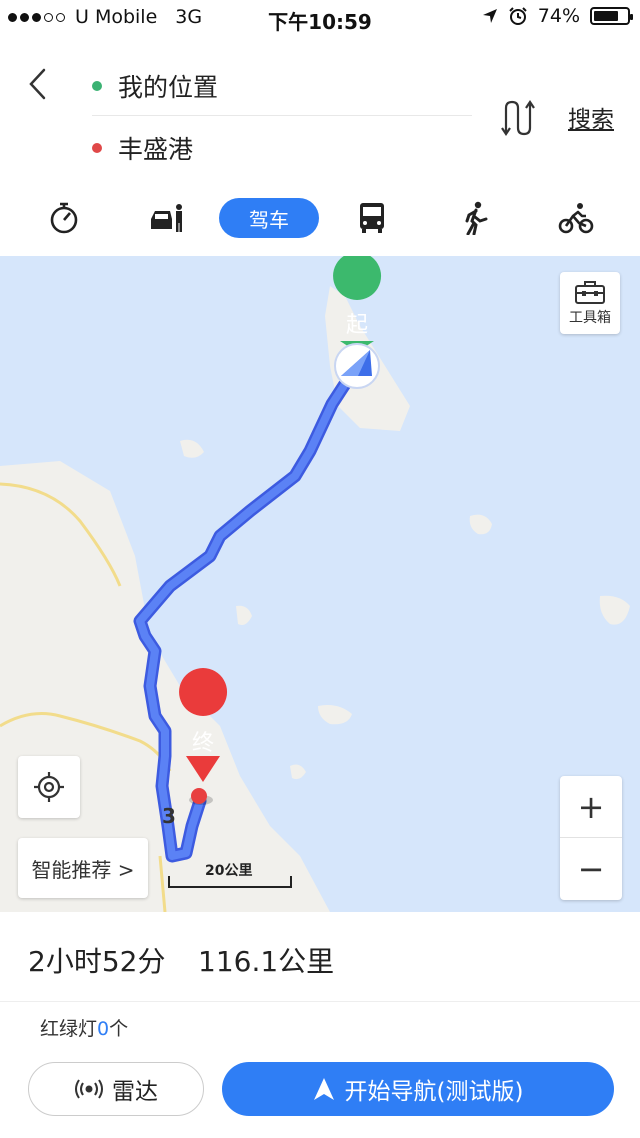  Describe the element at coordinates (230, 882) in the screenshot. I see `scale-bar` at that location.